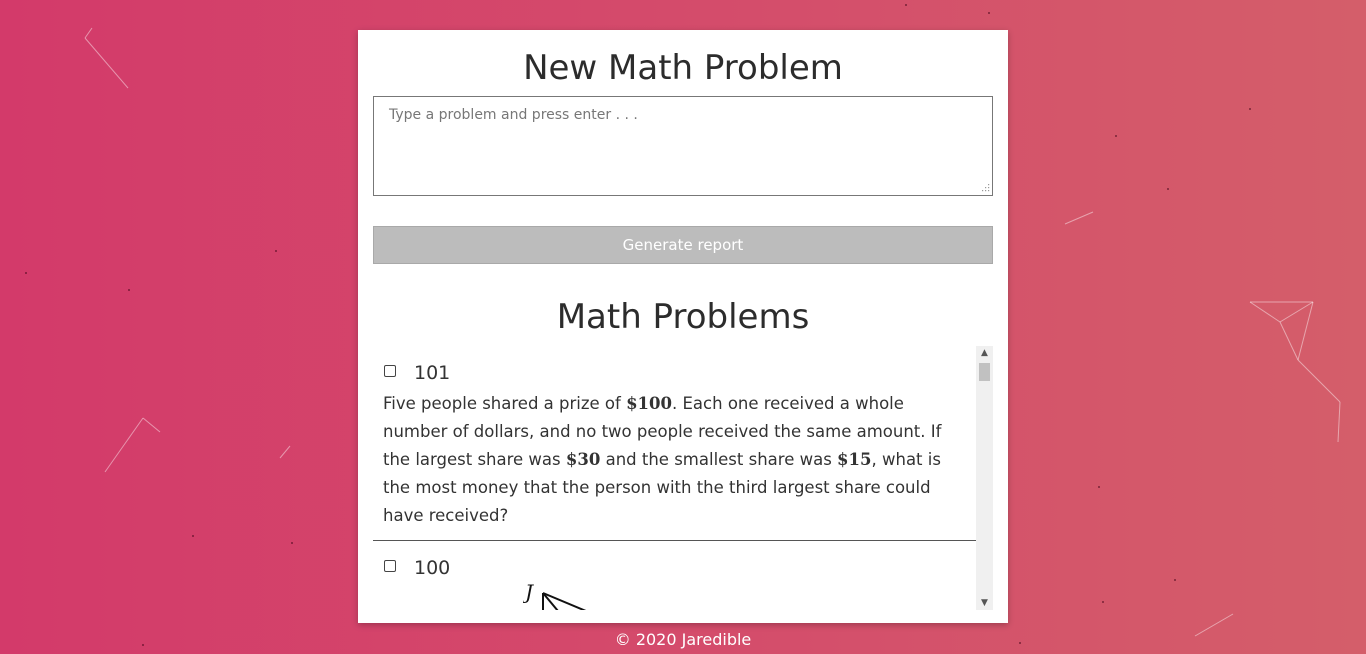  What do you see at coordinates (583, 459) in the screenshot?
I see `math-expression: $30` at bounding box center [583, 459].